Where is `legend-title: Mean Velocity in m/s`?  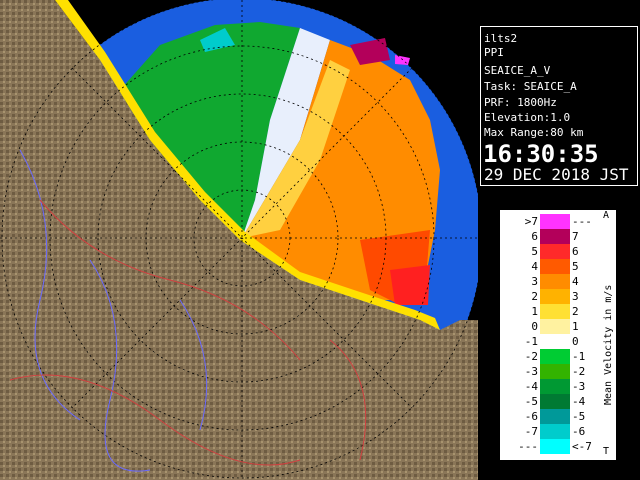 legend-title: Mean Velocity in m/s is located at coordinates (608, 344).